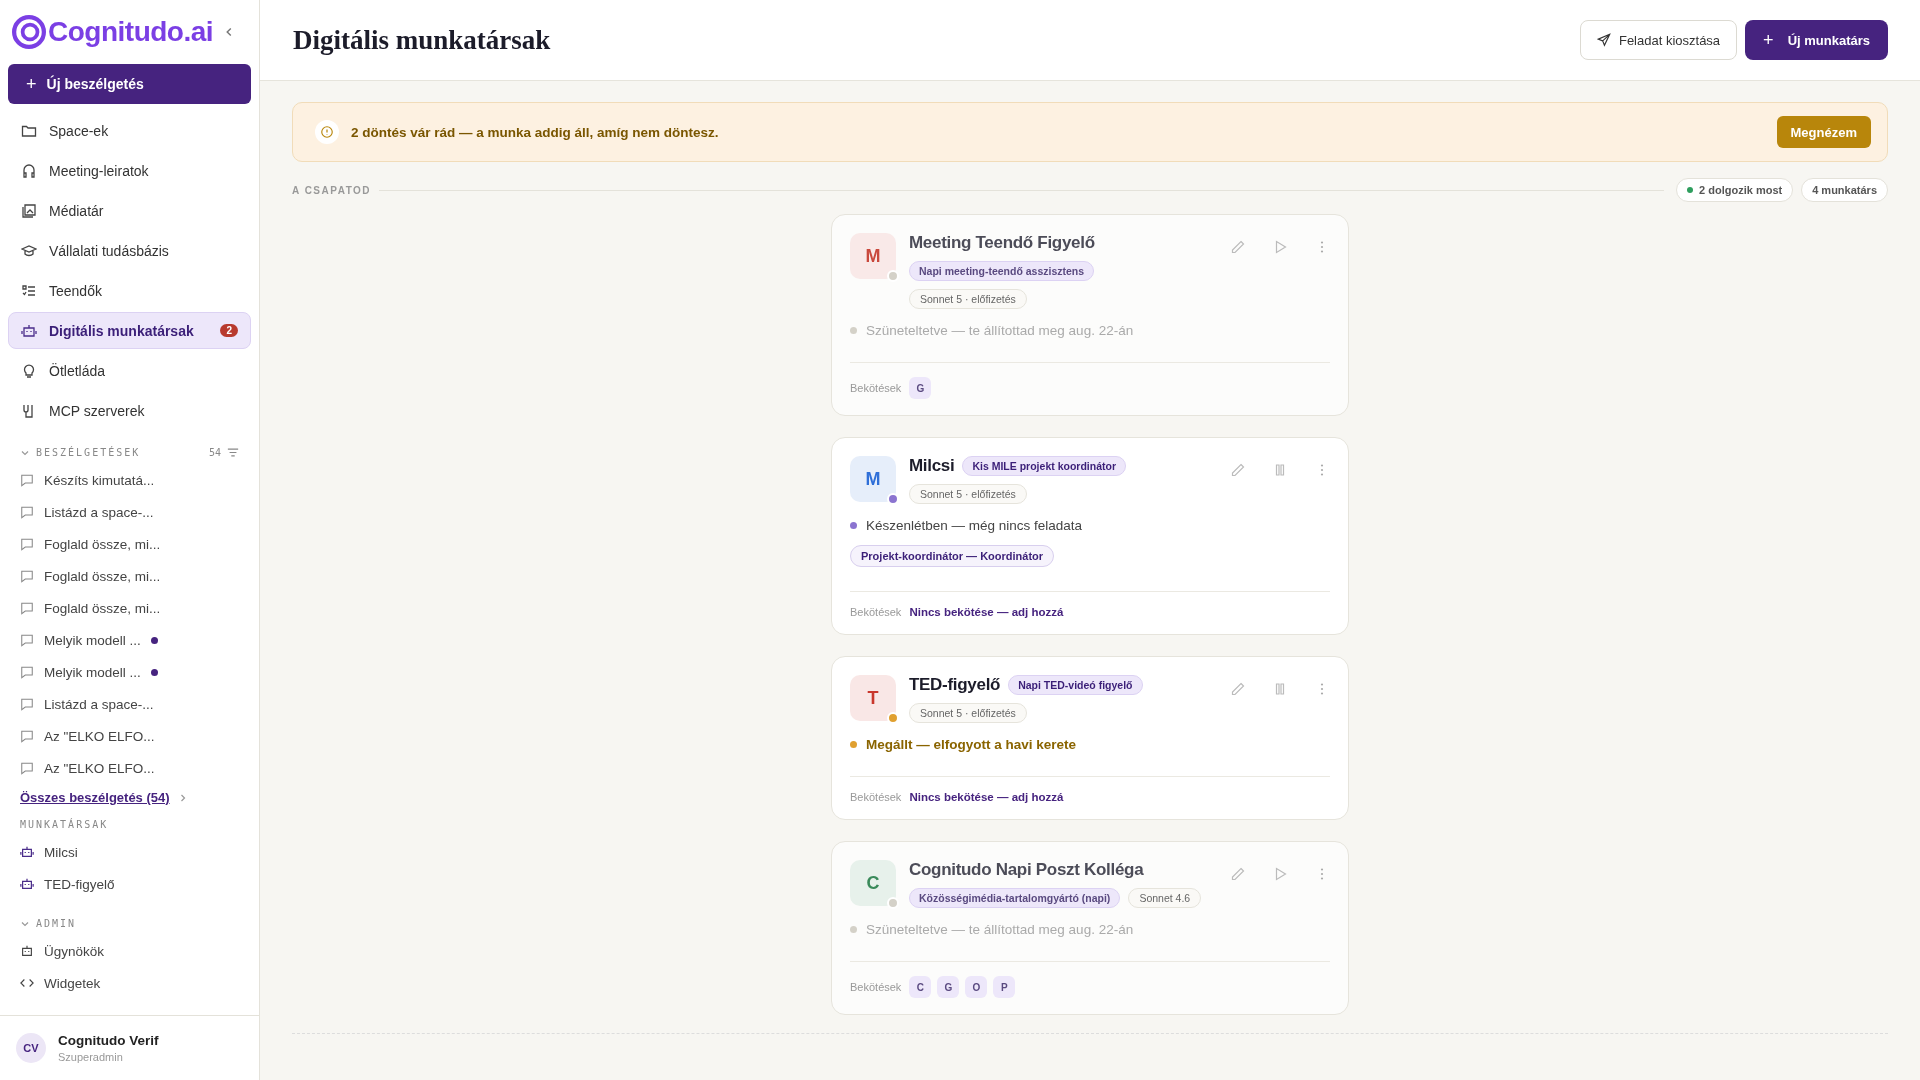  What do you see at coordinates (1044, 466) in the screenshot?
I see `role-tag: Kis MILE projekt koordinátor` at bounding box center [1044, 466].